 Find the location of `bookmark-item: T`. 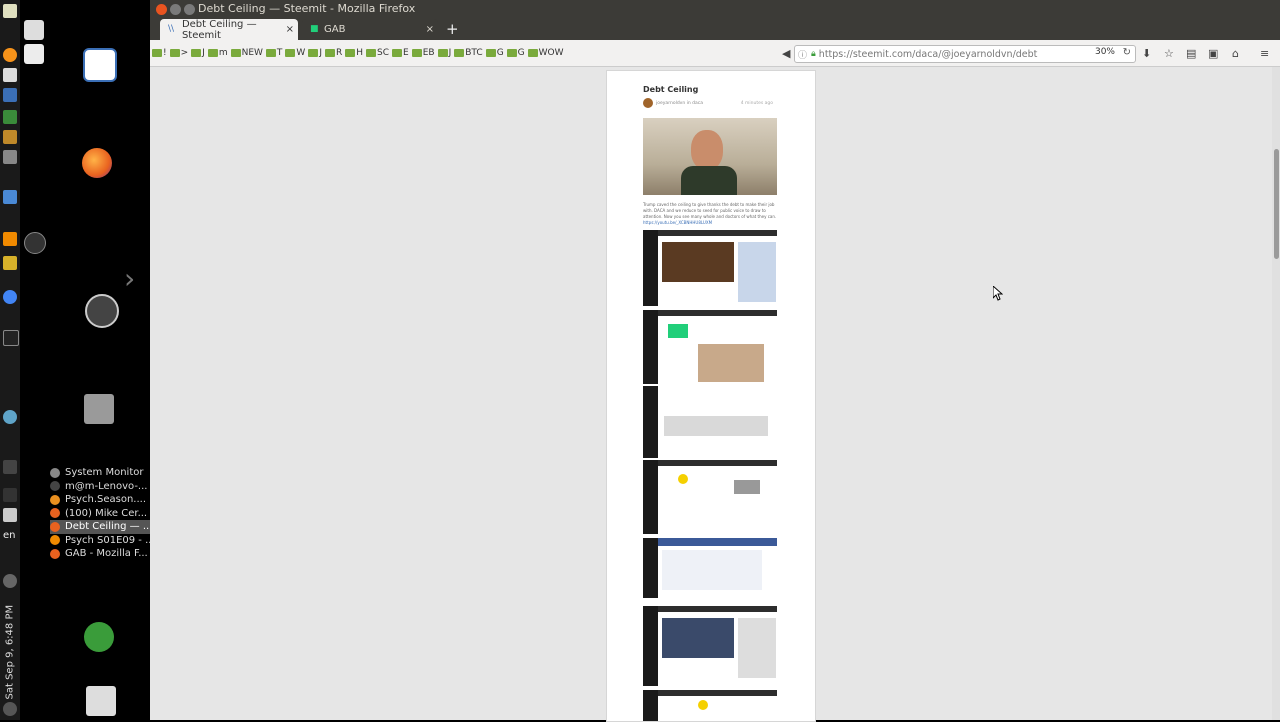

bookmark-item: T is located at coordinates (273, 53).